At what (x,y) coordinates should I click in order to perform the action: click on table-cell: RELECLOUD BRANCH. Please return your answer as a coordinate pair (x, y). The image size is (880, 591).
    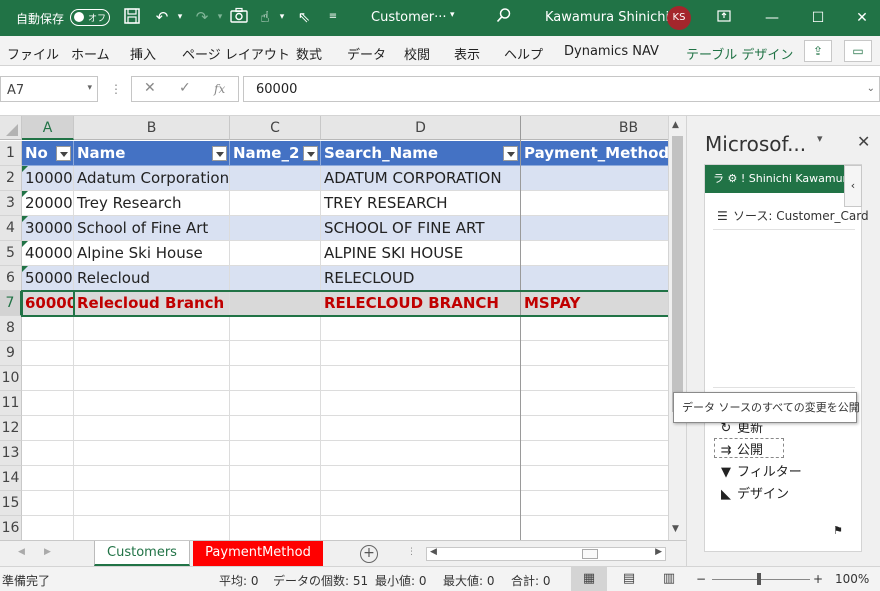
    Looking at the image, I should click on (421, 303).